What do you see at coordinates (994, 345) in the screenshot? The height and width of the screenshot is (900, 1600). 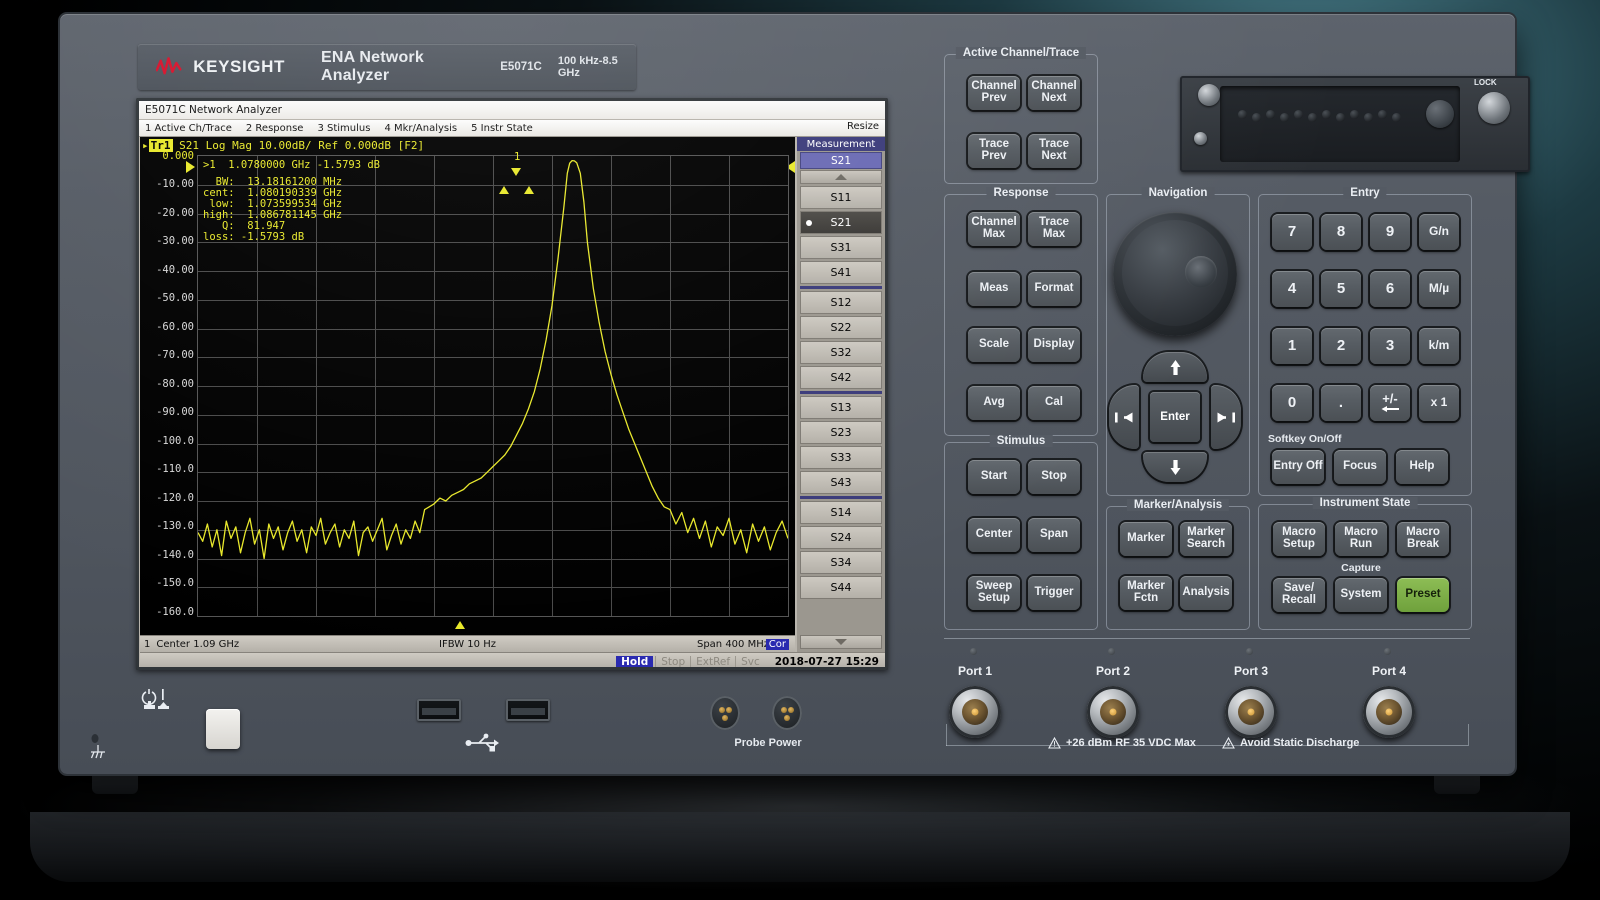 I see `button-scale: Scale` at bounding box center [994, 345].